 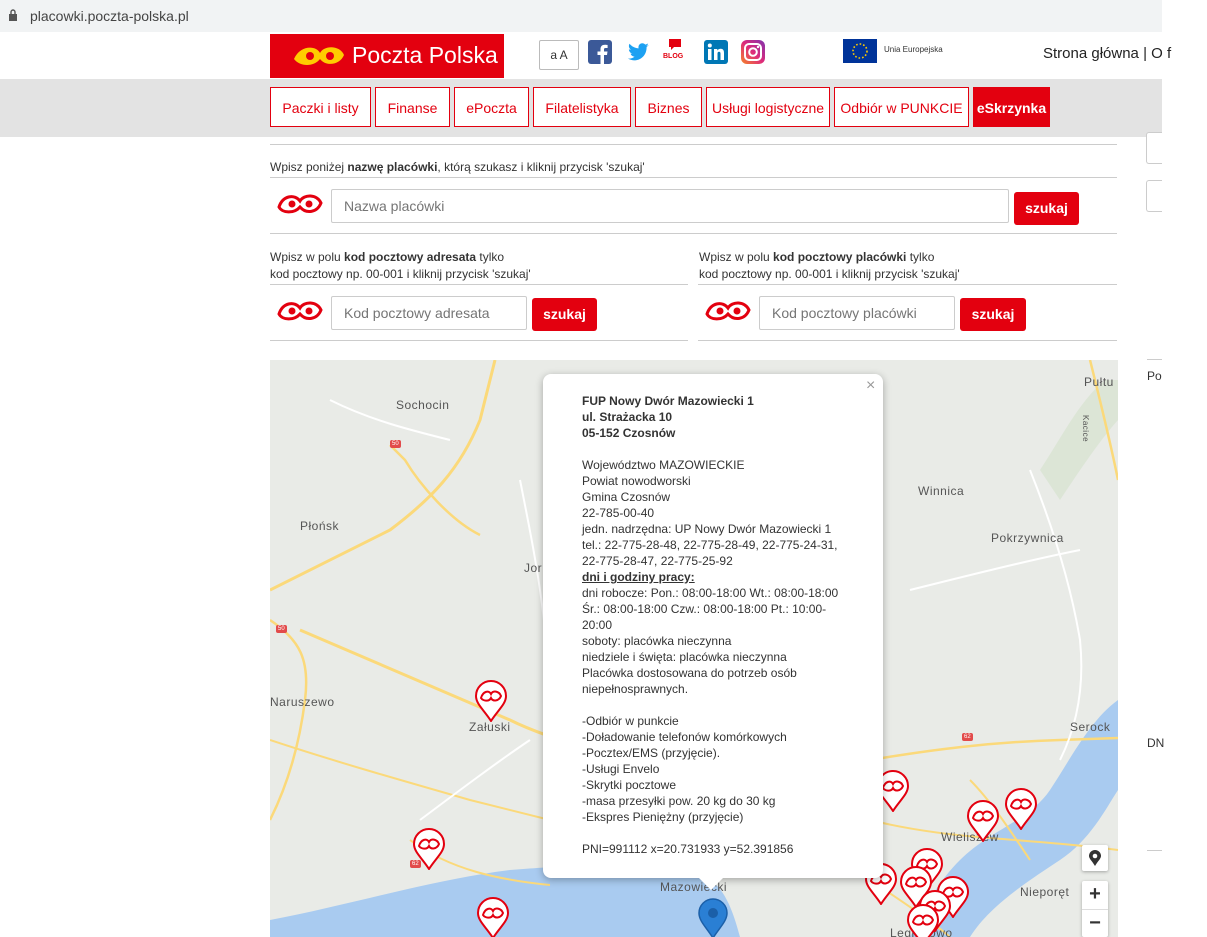 What do you see at coordinates (857, 313) in the screenshot?
I see `office-code-input` at bounding box center [857, 313].